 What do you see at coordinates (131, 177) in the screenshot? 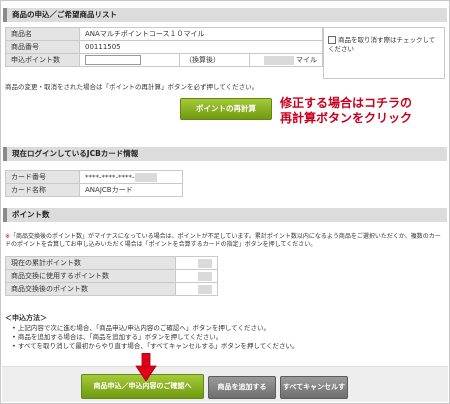
I see `card-number-value: ****-****-****-` at bounding box center [131, 177].